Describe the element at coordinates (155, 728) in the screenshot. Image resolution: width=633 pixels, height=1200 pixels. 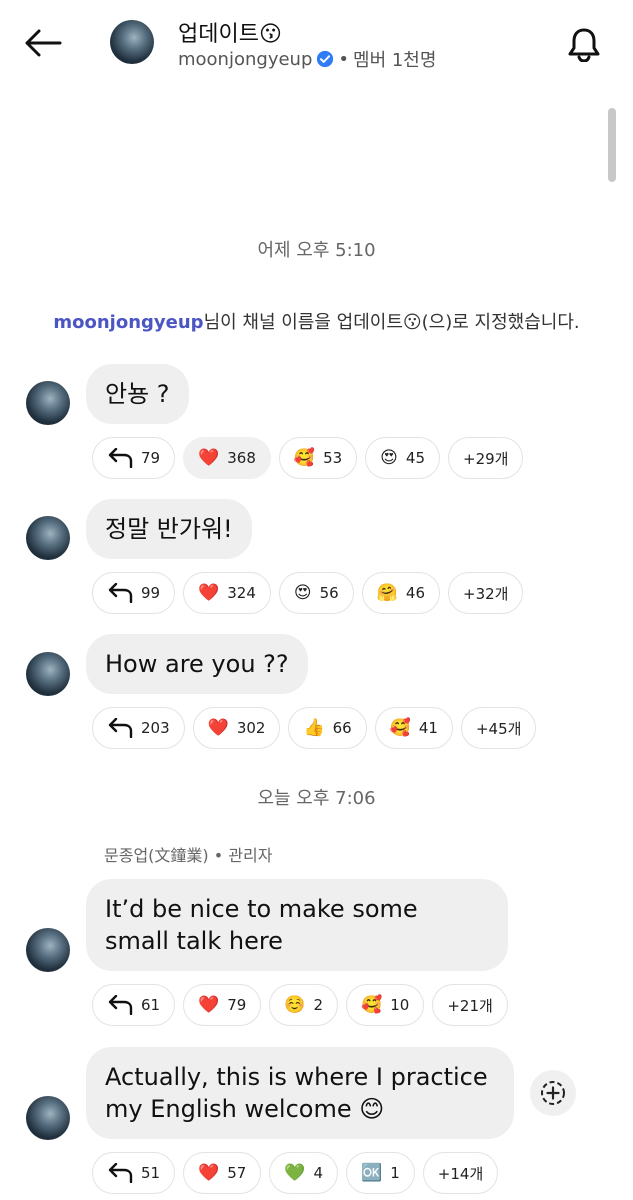
I see `reply-count: 203` at that location.